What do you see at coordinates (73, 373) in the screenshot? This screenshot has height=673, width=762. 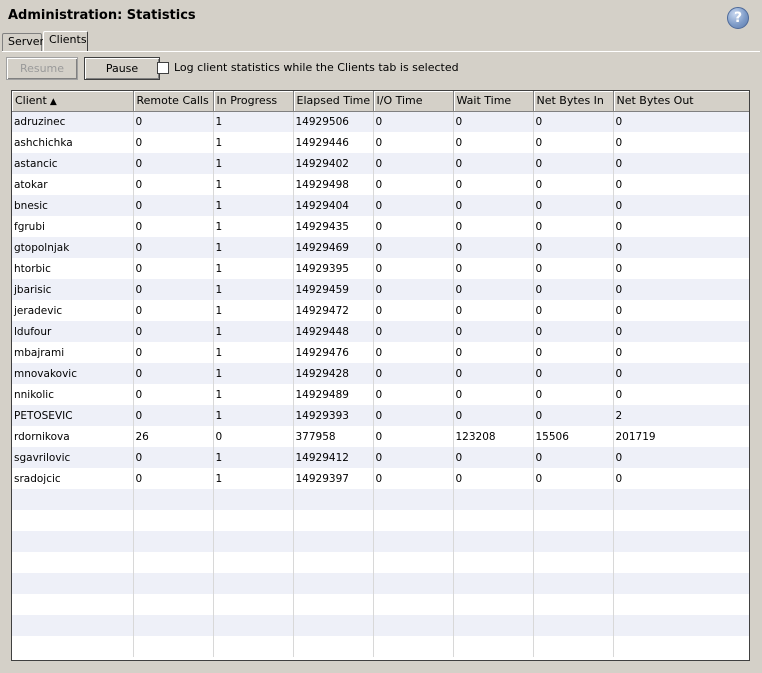 I see `table-cell: mnovakovic` at bounding box center [73, 373].